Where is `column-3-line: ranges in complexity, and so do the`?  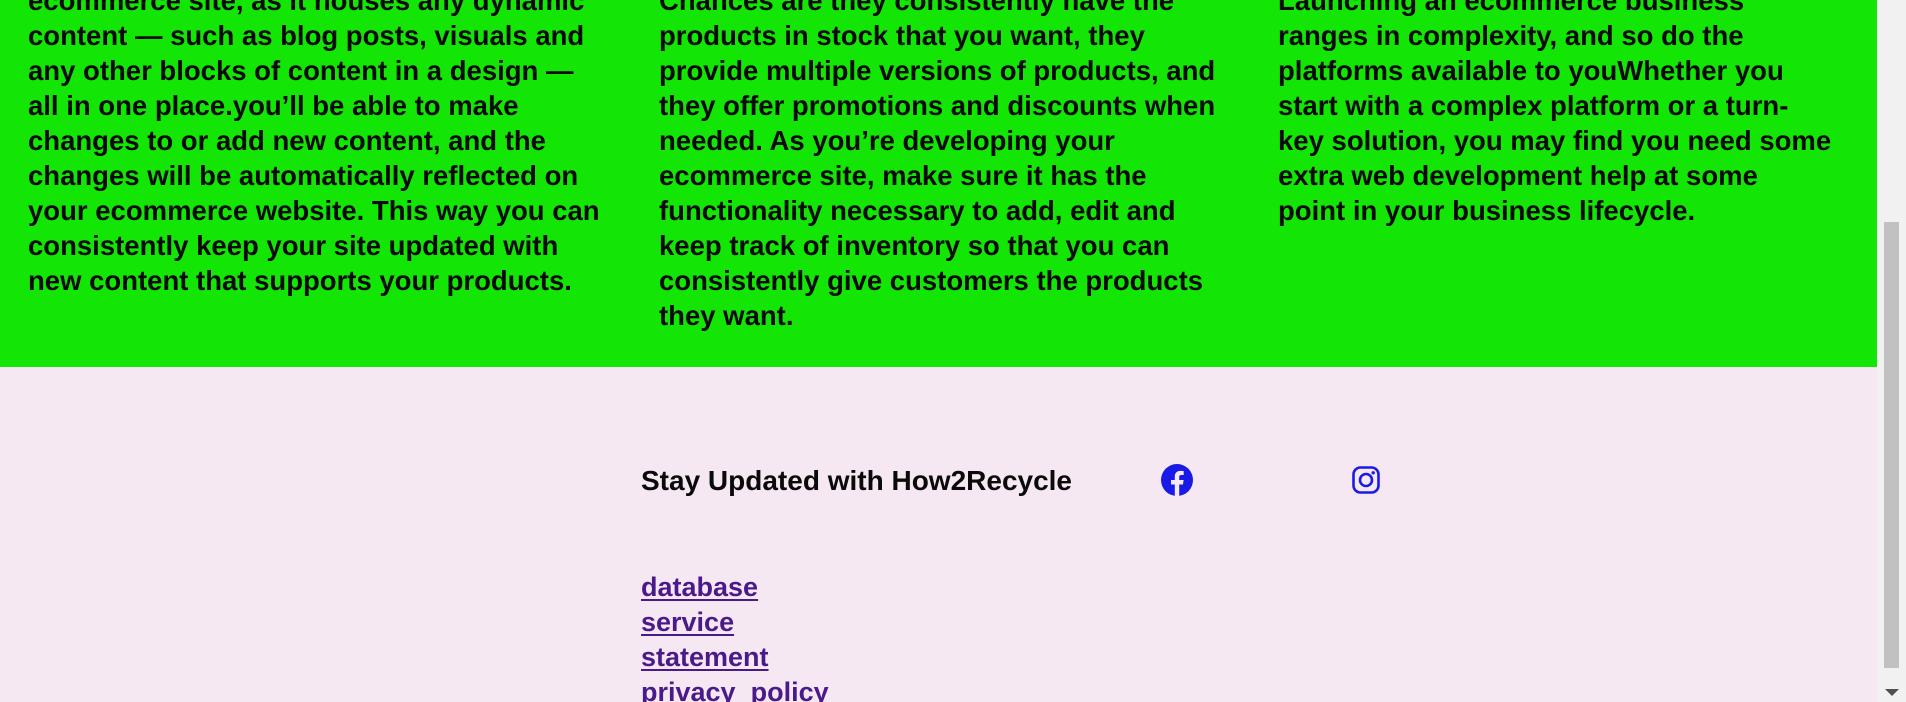 column-3-line: ranges in complexity, and so do the is located at coordinates (1511, 35).